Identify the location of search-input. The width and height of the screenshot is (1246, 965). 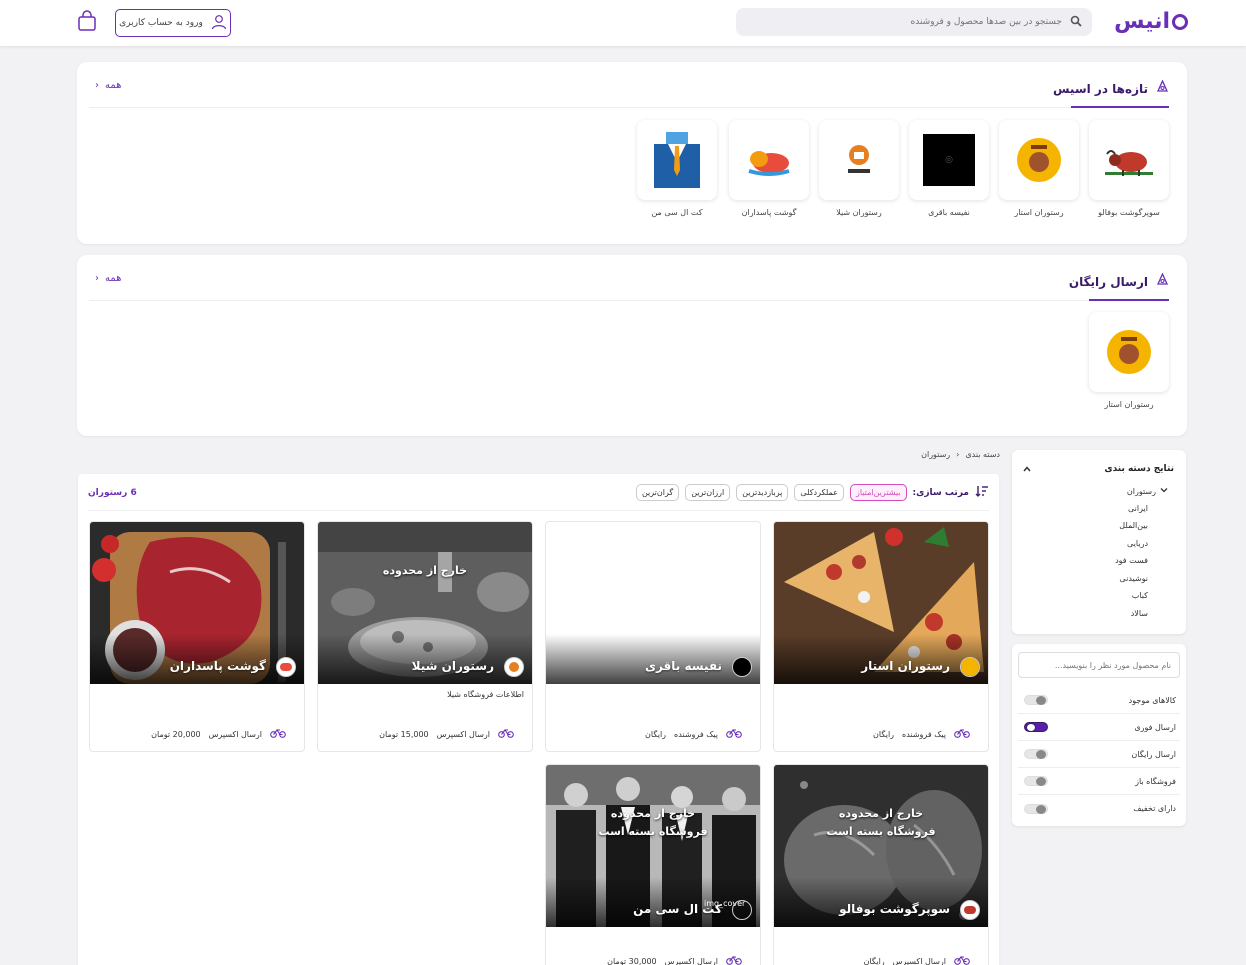
(904, 22).